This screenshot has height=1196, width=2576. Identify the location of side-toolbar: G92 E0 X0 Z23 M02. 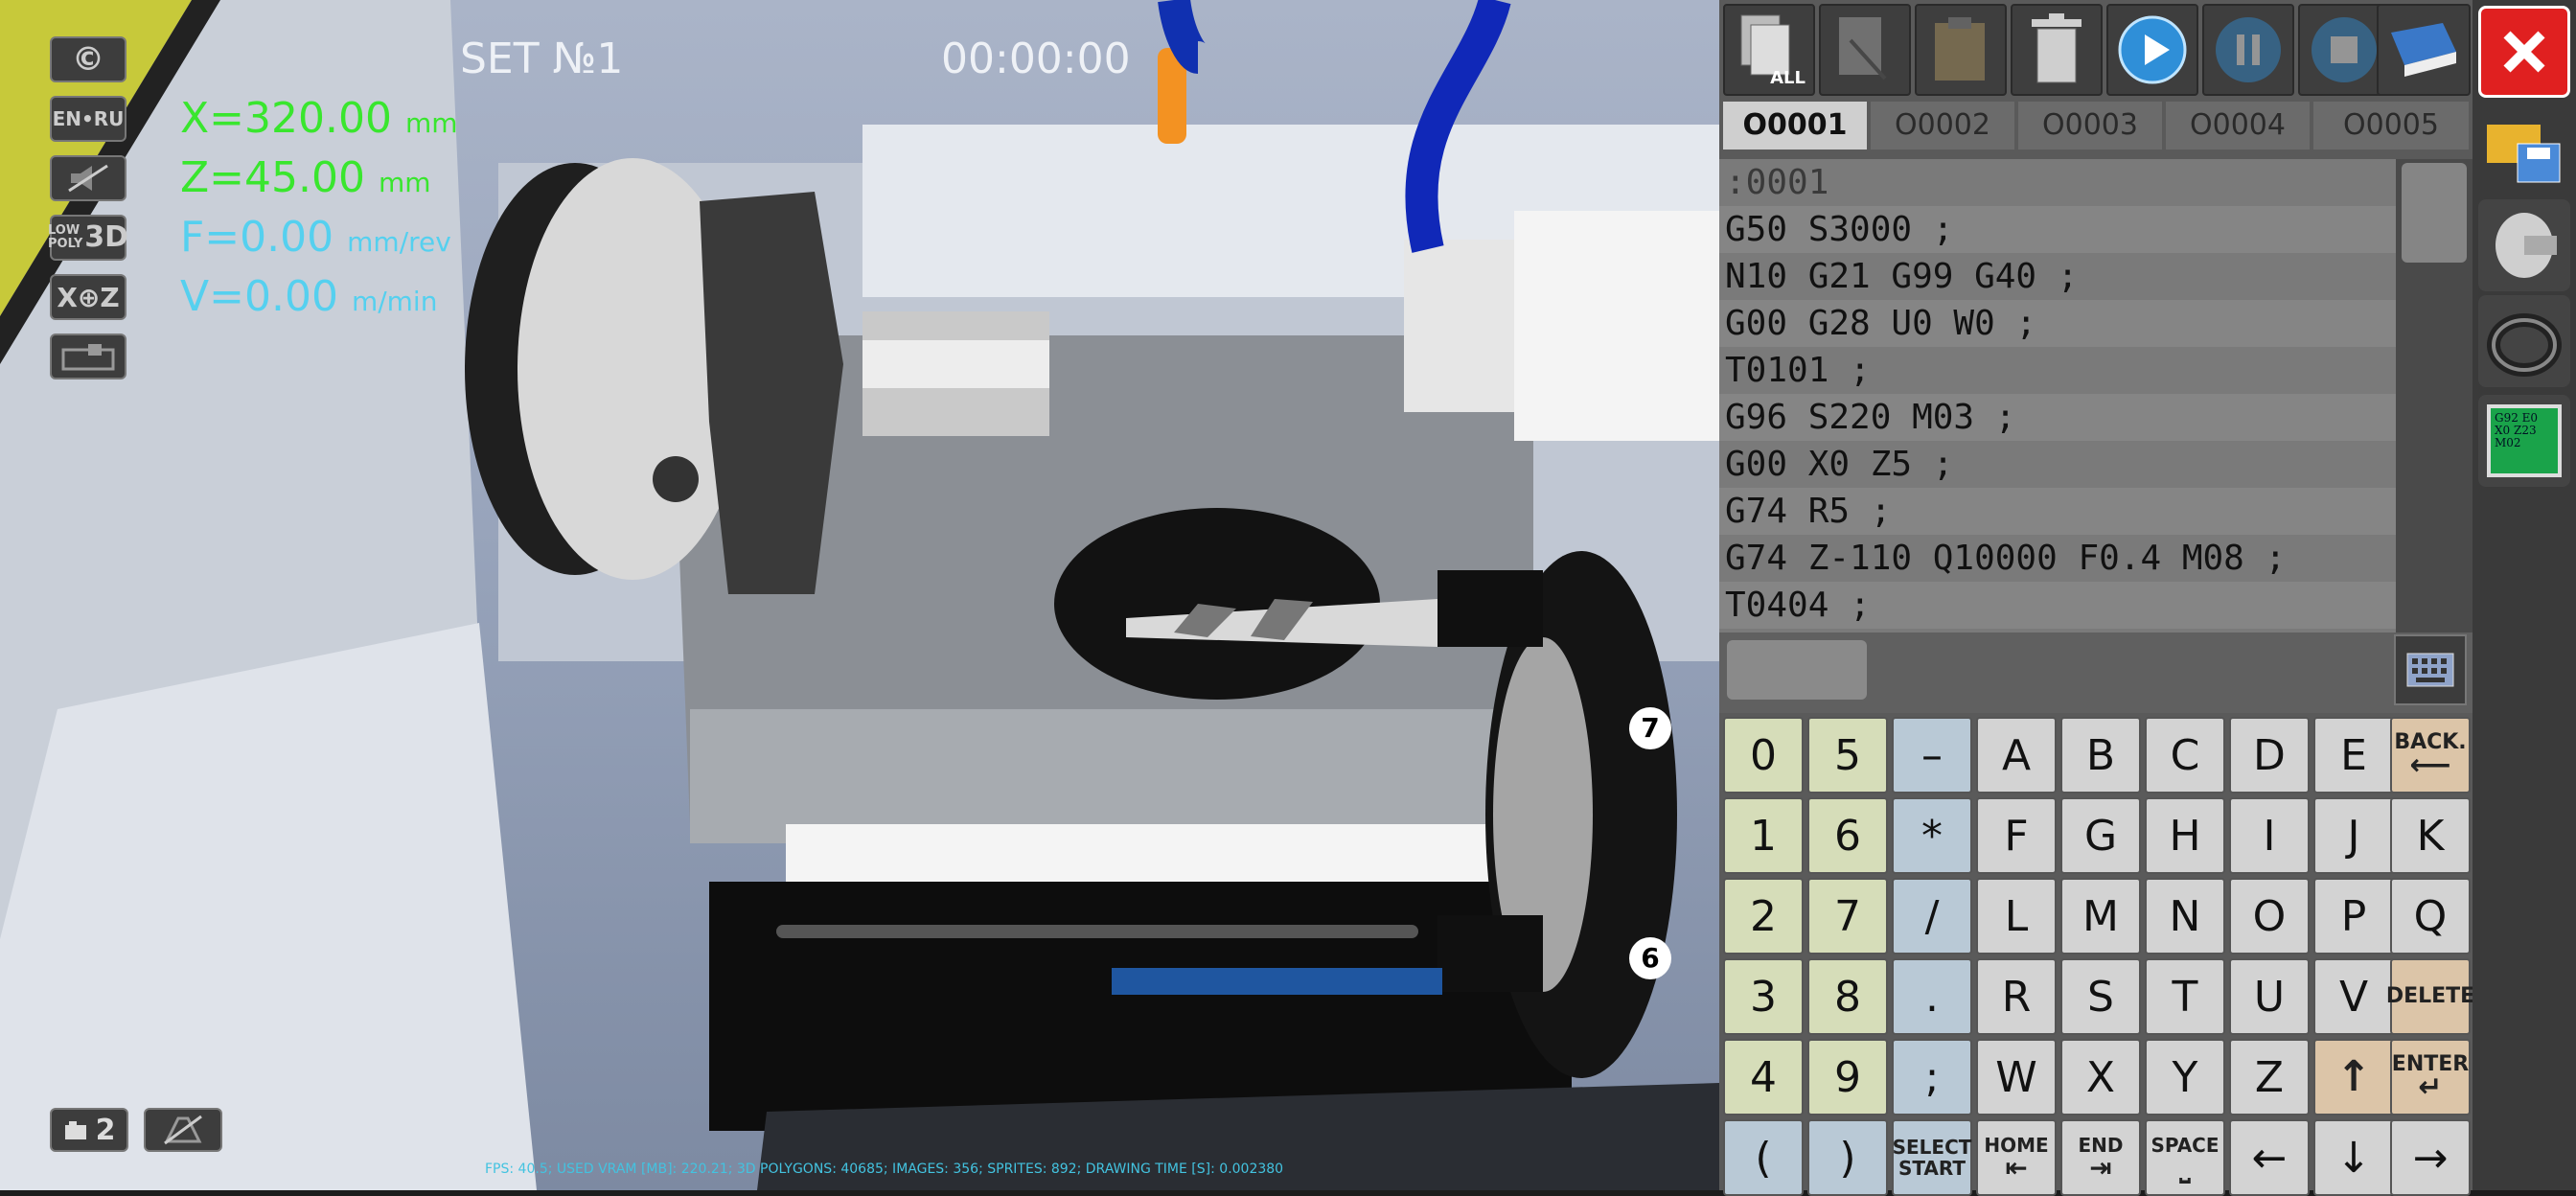
(2524, 595).